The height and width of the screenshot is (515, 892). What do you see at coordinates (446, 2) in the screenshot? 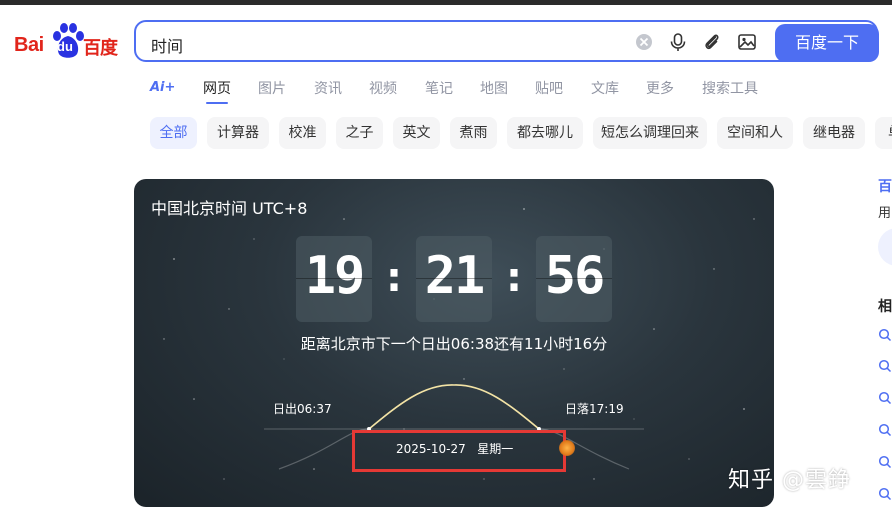
I see `top-window-bar` at bounding box center [446, 2].